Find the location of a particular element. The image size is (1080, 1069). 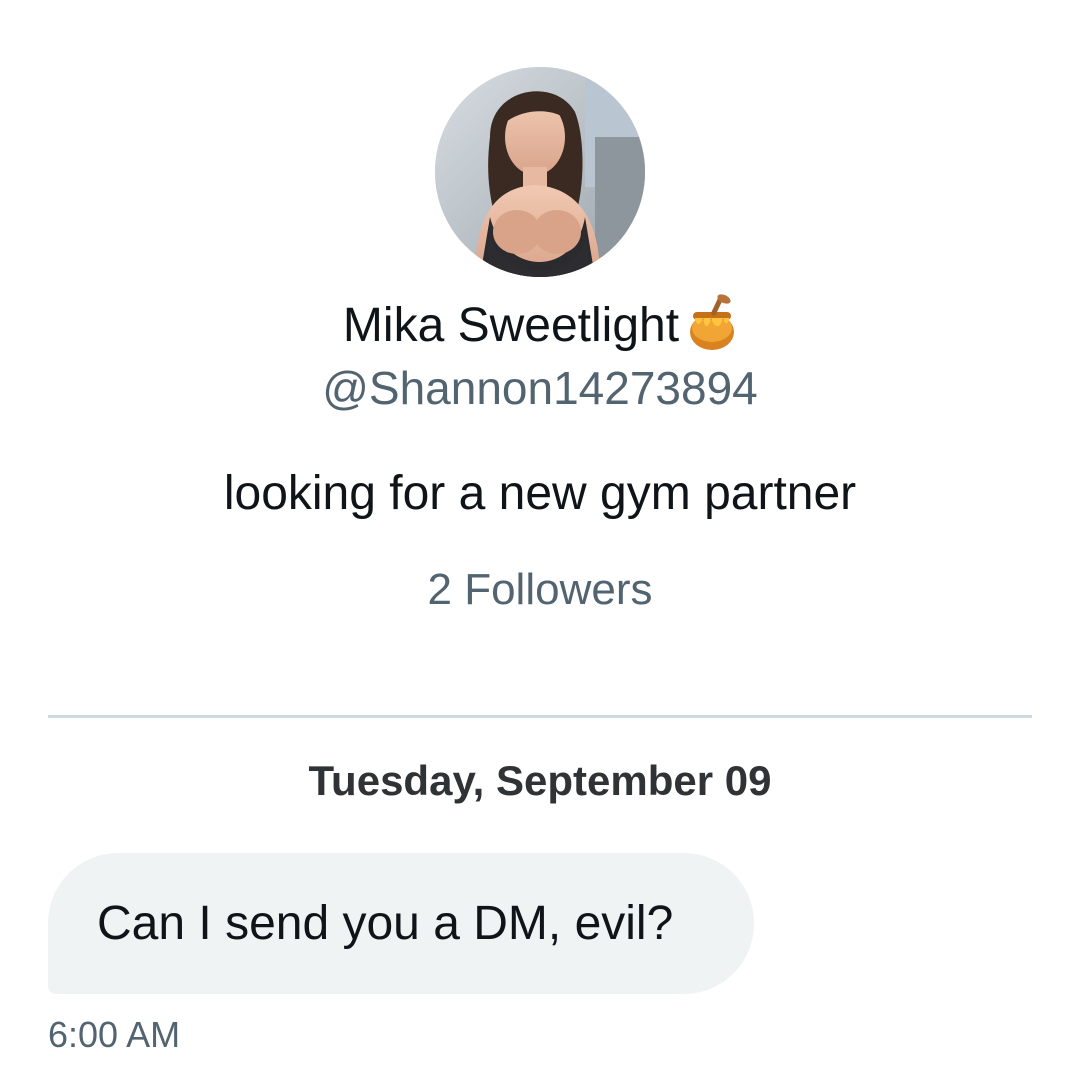

message-text: Can I send you a DM, evil? is located at coordinates (385, 923).